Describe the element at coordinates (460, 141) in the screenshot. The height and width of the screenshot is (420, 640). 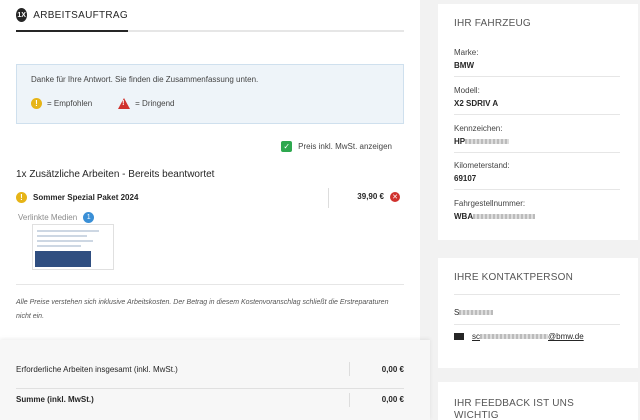
I see `field-value: HP` at that location.